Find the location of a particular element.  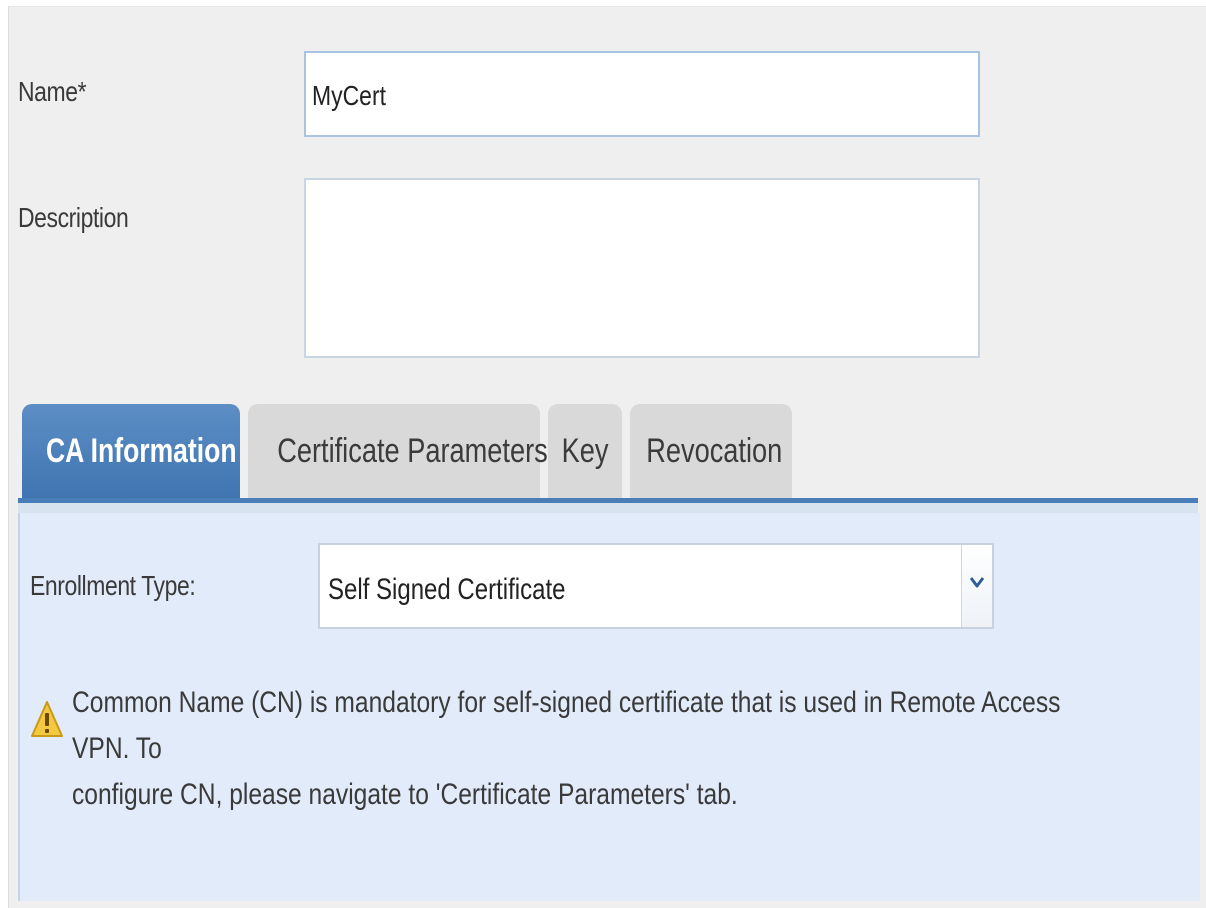

tab-key: Key is located at coordinates (585, 452).